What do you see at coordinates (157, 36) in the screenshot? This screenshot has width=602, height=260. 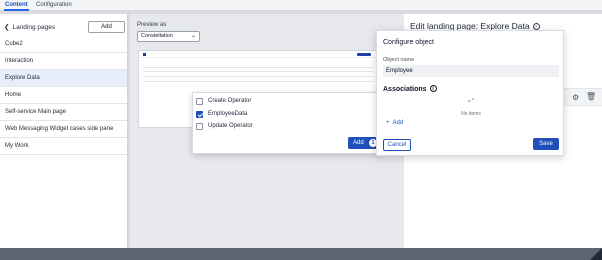 I see `preview-select-value: Constellation` at bounding box center [157, 36].